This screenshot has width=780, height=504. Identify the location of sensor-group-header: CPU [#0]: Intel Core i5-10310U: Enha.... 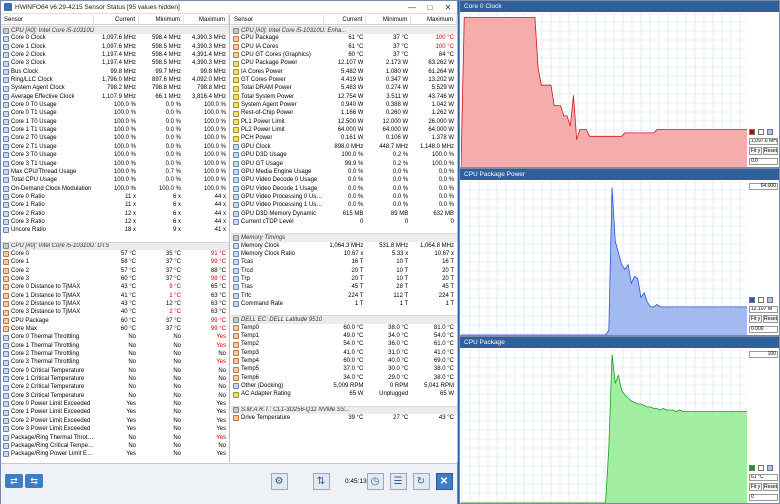
(344, 30).